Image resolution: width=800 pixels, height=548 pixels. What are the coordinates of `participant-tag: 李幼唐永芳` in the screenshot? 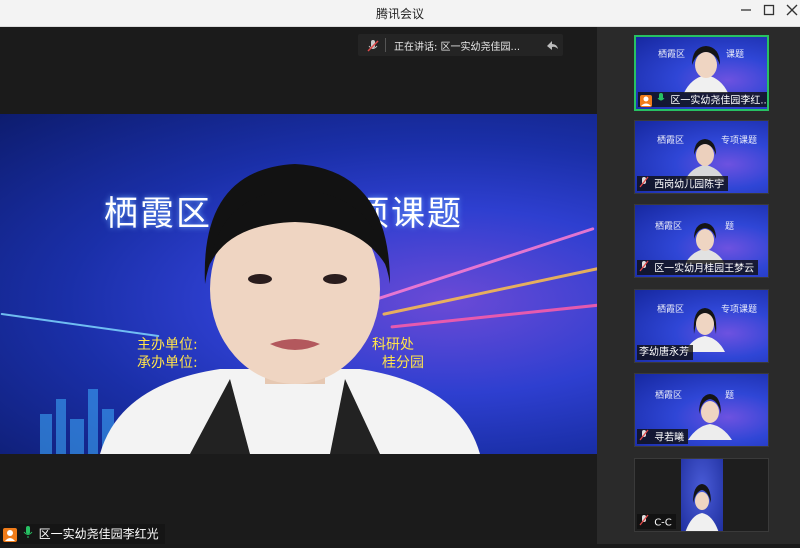 It's located at (665, 352).